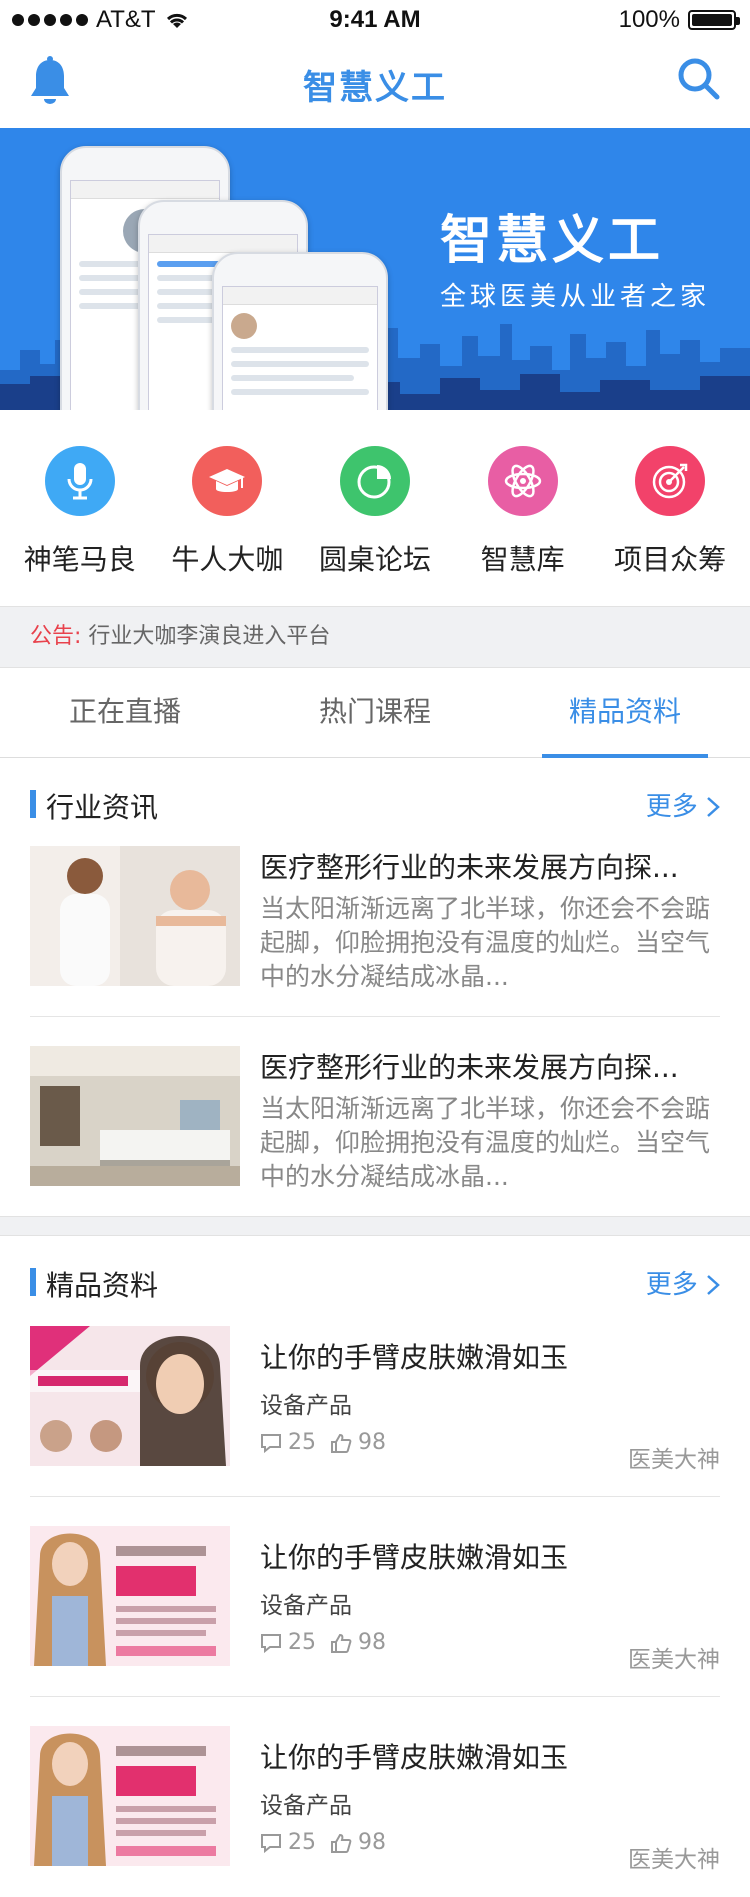 This screenshot has height=1897, width=750. Describe the element at coordinates (56, 636) in the screenshot. I see `notice-tag: 公告:` at that location.